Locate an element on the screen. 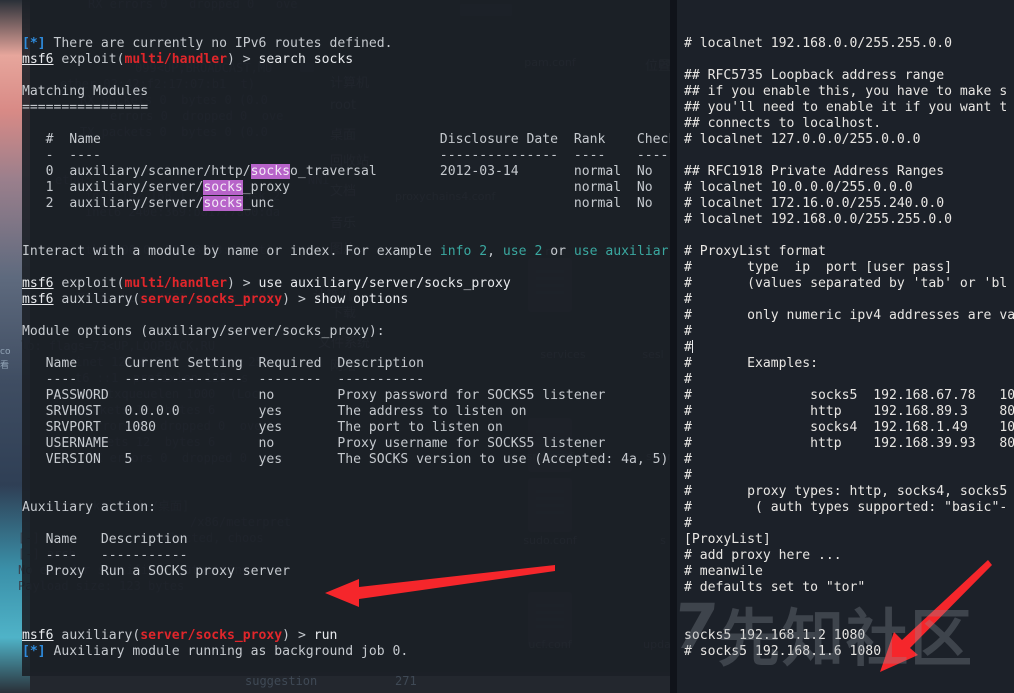 This screenshot has height=693, width=1014. config-line: # type ip port [user pass] is located at coordinates (818, 267).